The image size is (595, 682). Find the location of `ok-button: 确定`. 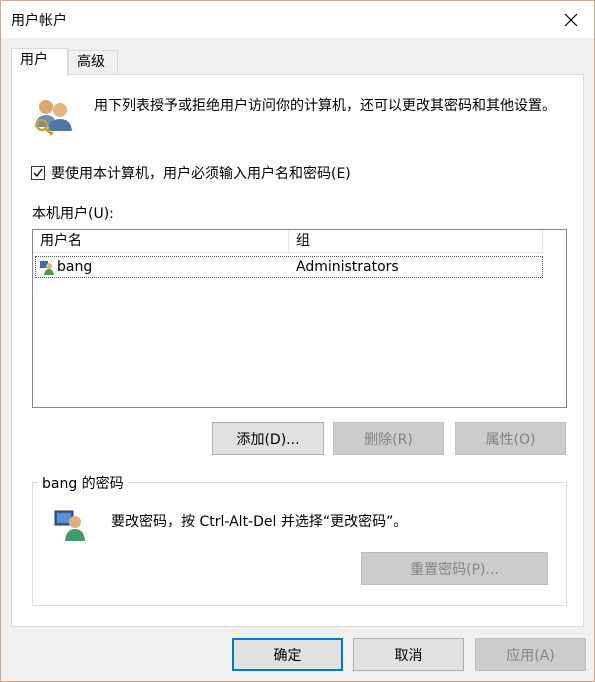

ok-button: 确定 is located at coordinates (287, 654).